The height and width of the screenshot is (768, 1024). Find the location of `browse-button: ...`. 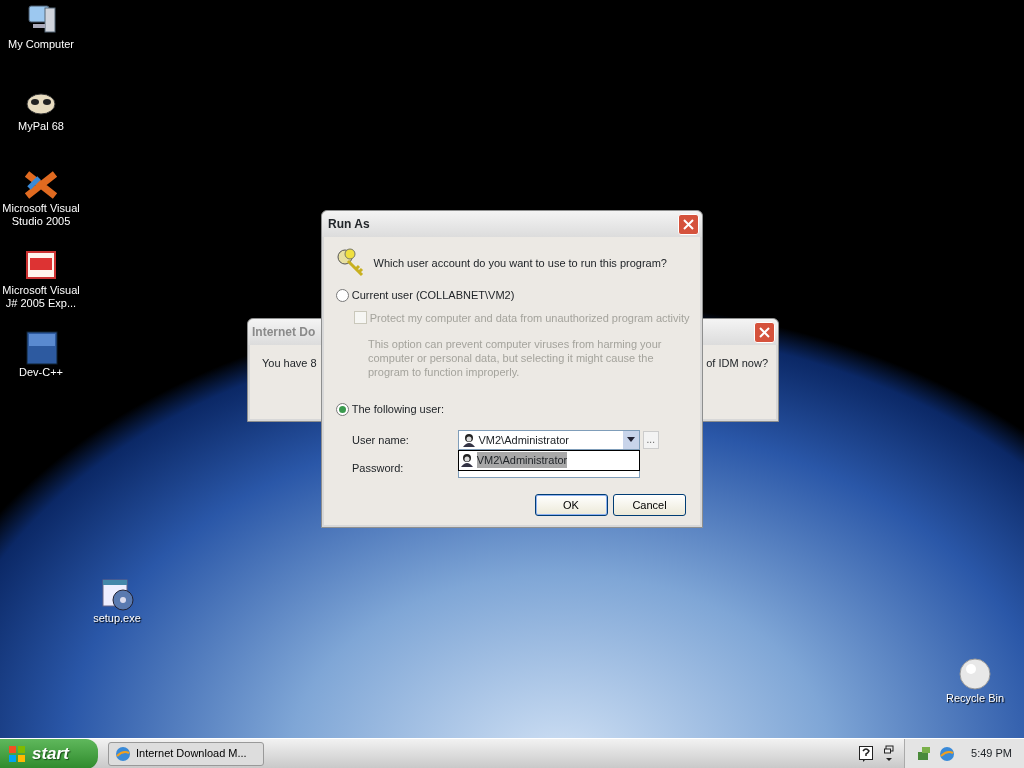

browse-button: ... is located at coordinates (650, 439).